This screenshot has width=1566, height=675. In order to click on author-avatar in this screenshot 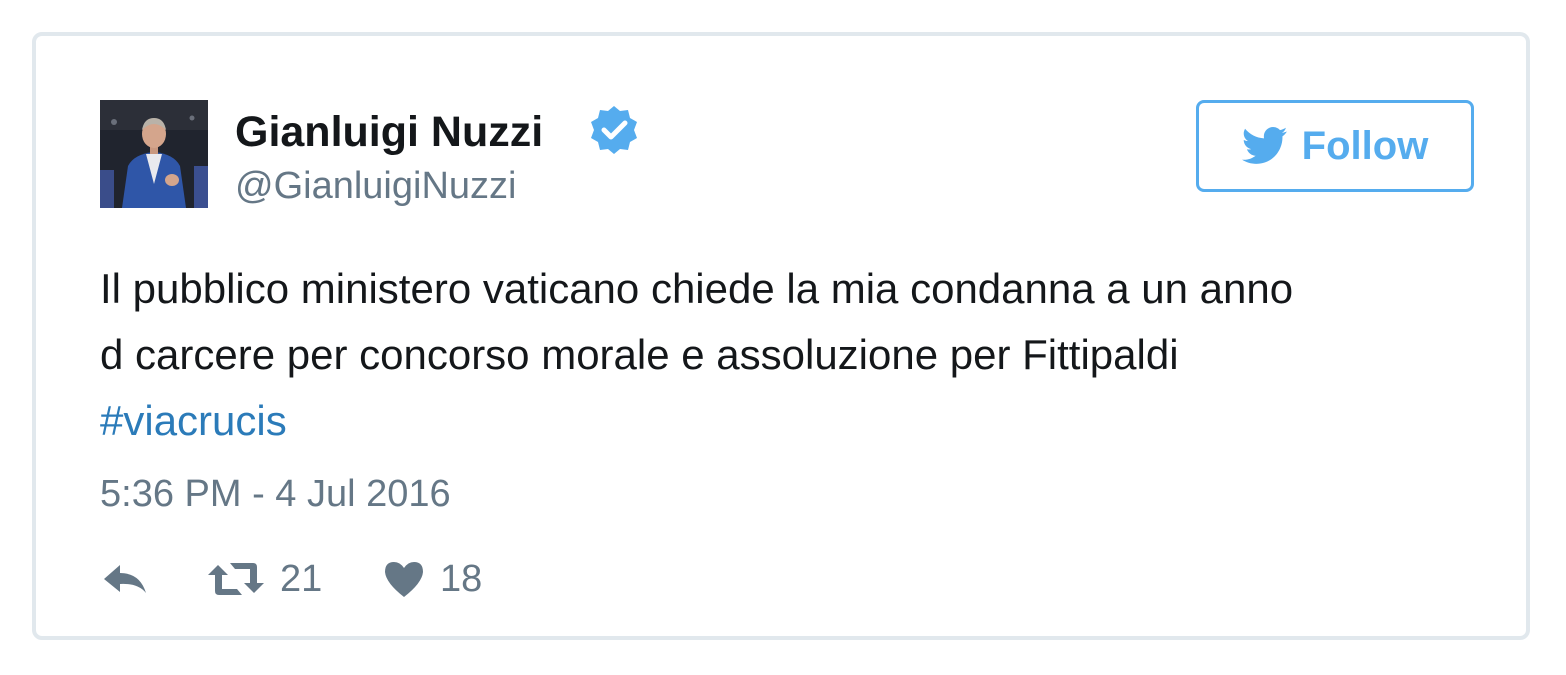, I will do `click(154, 154)`.